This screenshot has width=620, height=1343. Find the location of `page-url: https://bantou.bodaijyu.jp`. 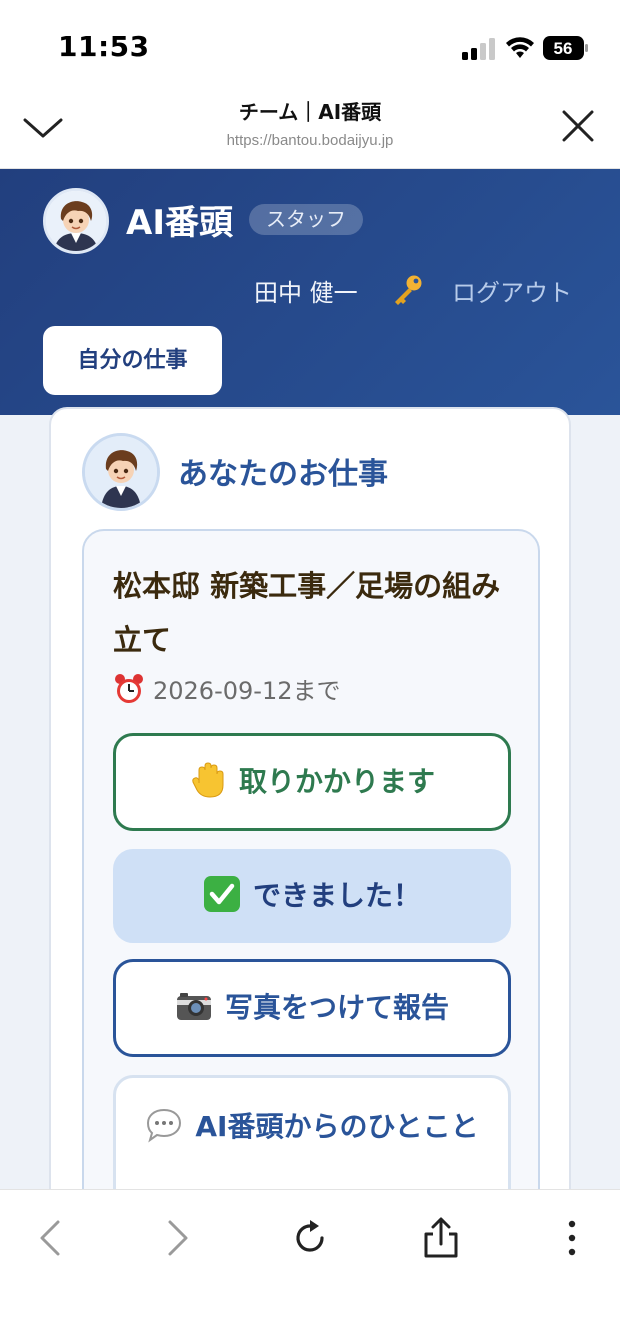

page-url: https://bantou.bodaijyu.jp is located at coordinates (310, 140).